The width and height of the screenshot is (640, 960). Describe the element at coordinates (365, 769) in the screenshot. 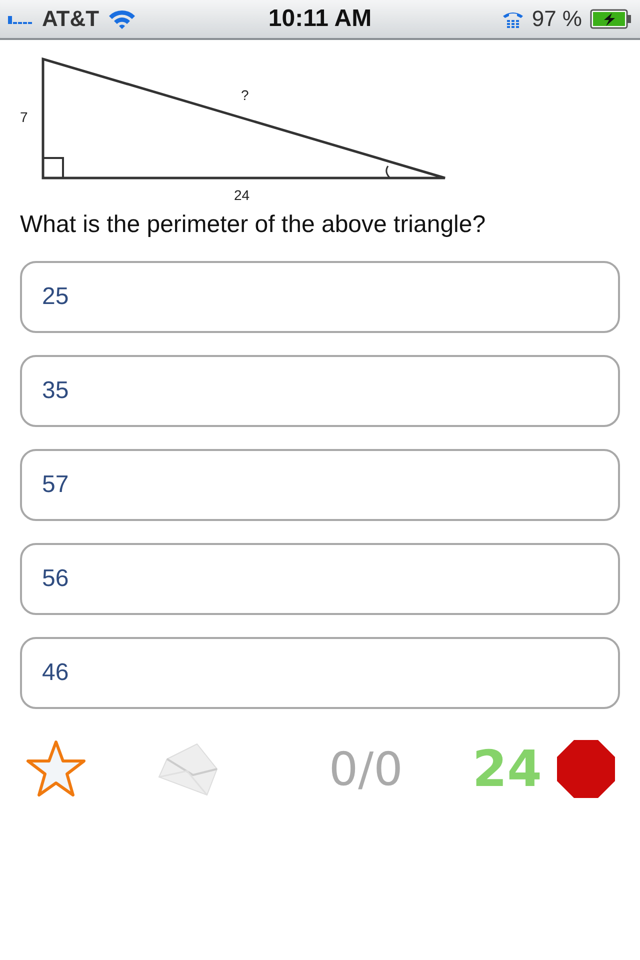

I see `score-counter: 0/0` at that location.